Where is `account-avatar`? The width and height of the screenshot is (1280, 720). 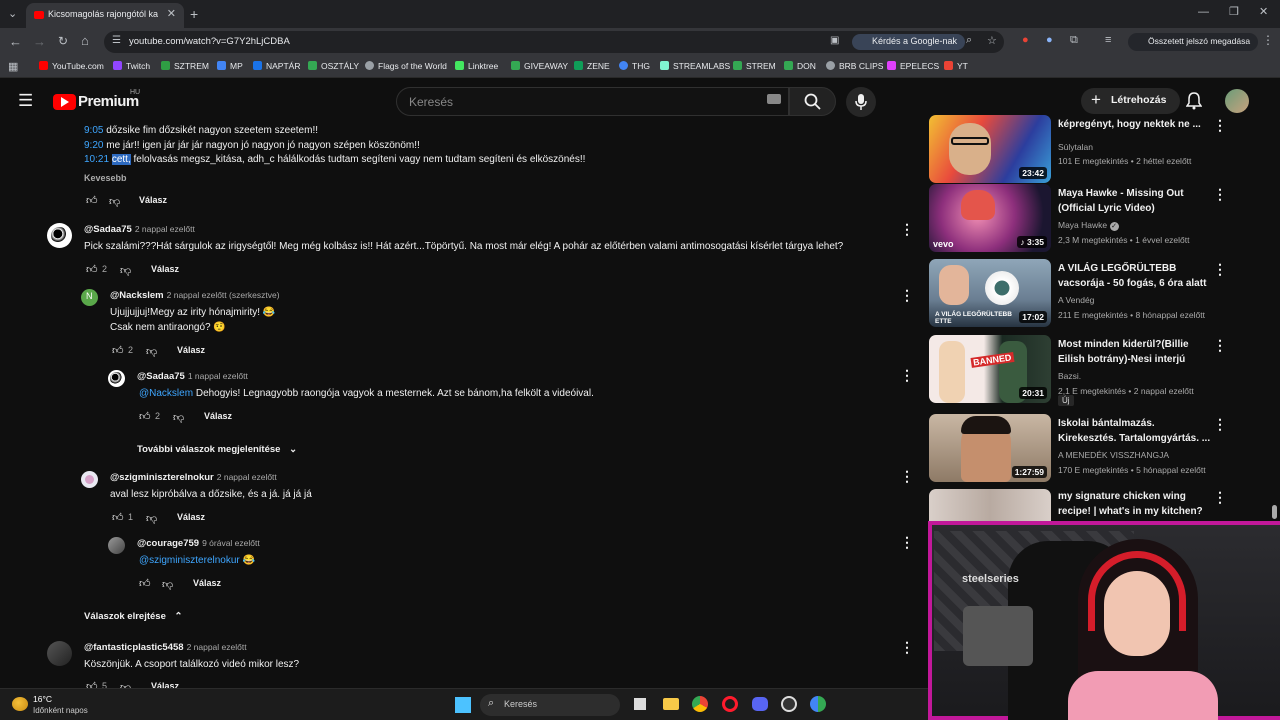
account-avatar is located at coordinates (1237, 101).